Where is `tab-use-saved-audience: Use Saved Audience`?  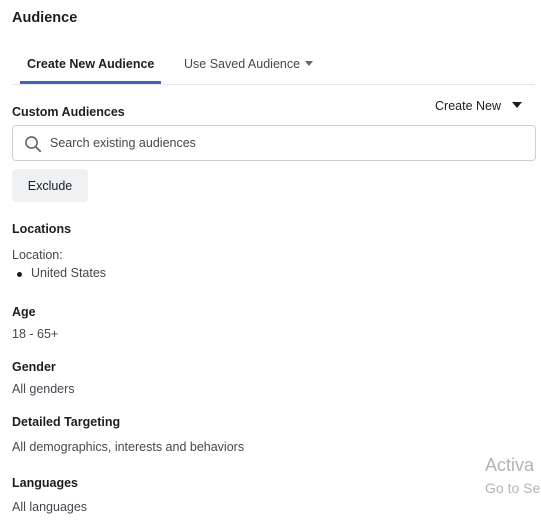 tab-use-saved-audience: Use Saved Audience is located at coordinates (249, 66).